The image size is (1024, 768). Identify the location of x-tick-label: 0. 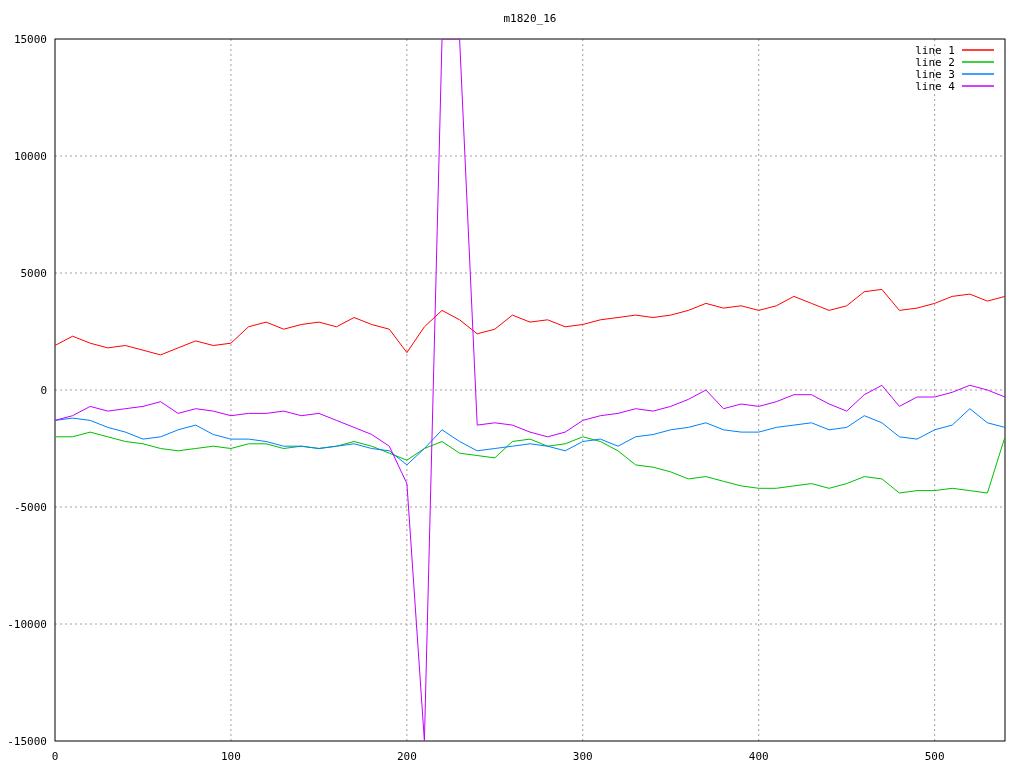
(55, 756).